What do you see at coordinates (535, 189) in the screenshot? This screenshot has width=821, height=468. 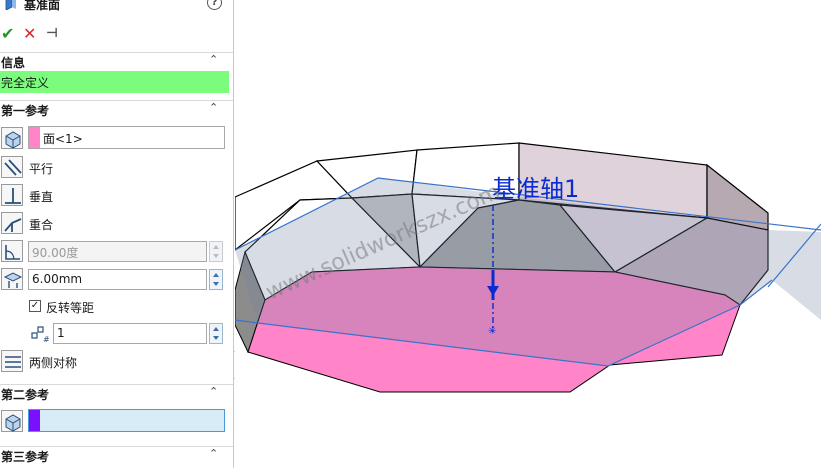 I see `datum-axis-label: 基准轴1` at bounding box center [535, 189].